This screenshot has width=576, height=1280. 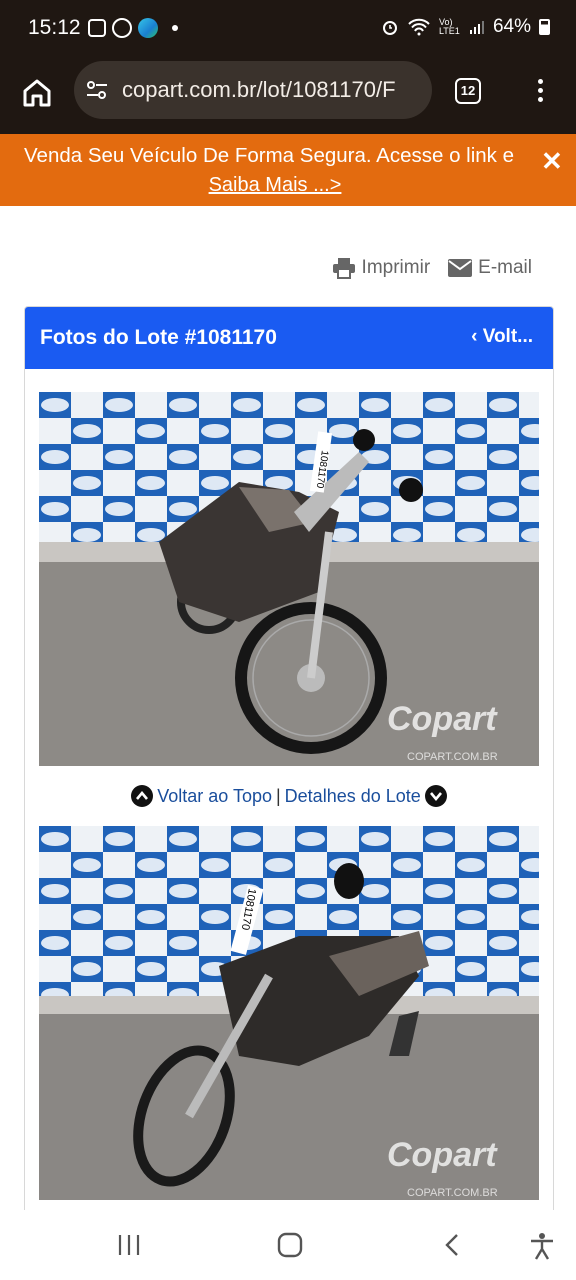 What do you see at coordinates (540, 91) in the screenshot?
I see `more-menu-icon` at bounding box center [540, 91].